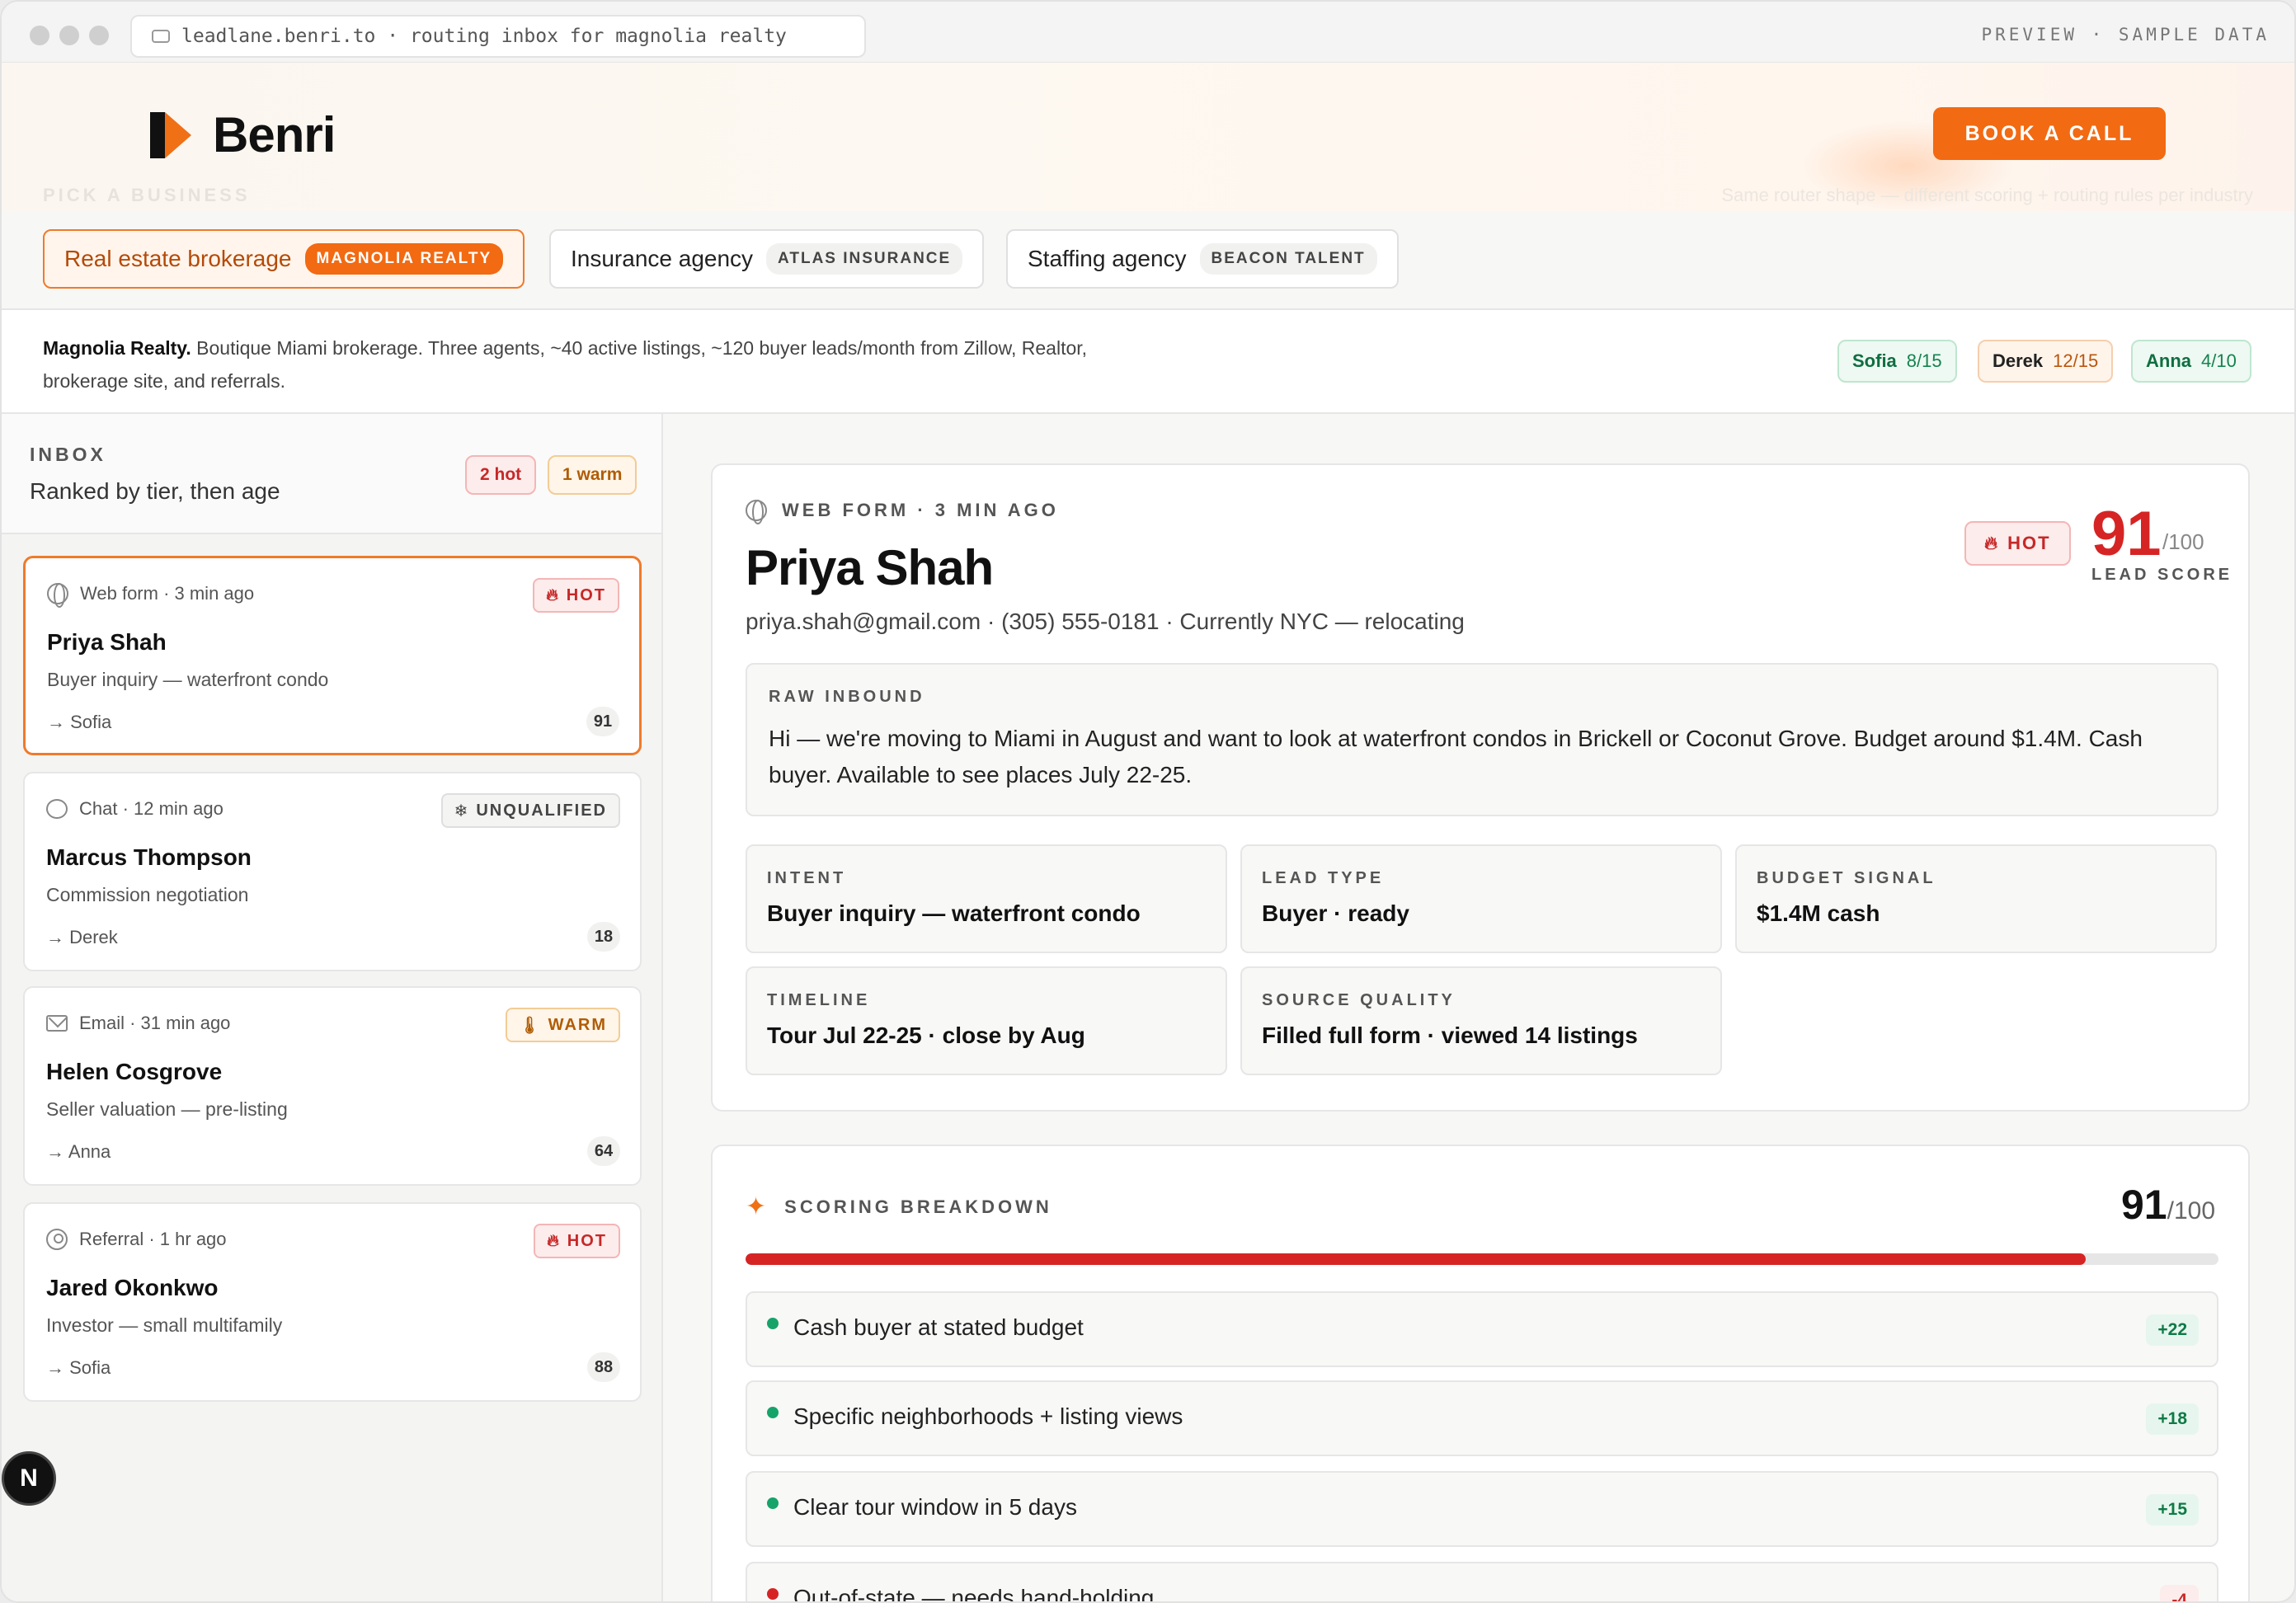 The width and height of the screenshot is (2296, 1603). What do you see at coordinates (2168, 361) in the screenshot?
I see `agent-name: Anna` at bounding box center [2168, 361].